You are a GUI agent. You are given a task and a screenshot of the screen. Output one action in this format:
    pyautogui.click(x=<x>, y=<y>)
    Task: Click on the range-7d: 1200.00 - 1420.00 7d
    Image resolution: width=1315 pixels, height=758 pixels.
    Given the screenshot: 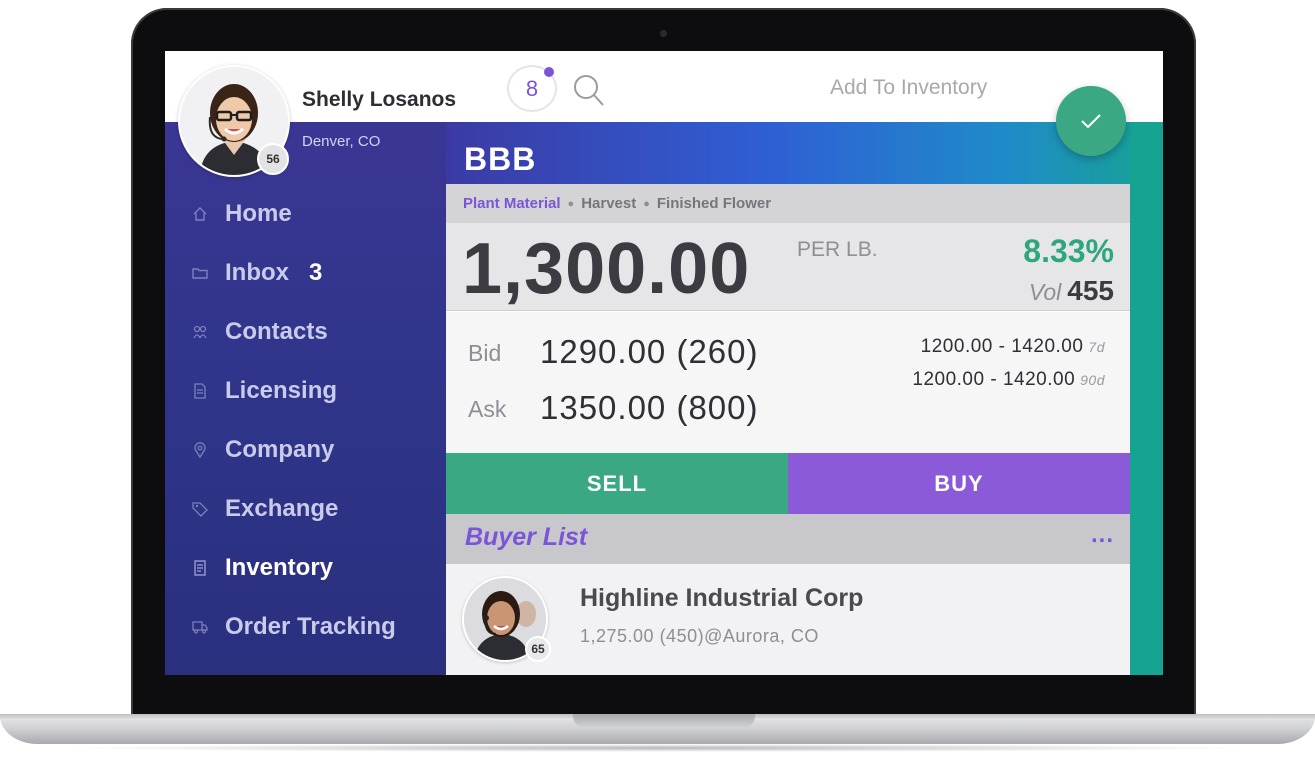 What is the action you would take?
    pyautogui.click(x=1013, y=347)
    